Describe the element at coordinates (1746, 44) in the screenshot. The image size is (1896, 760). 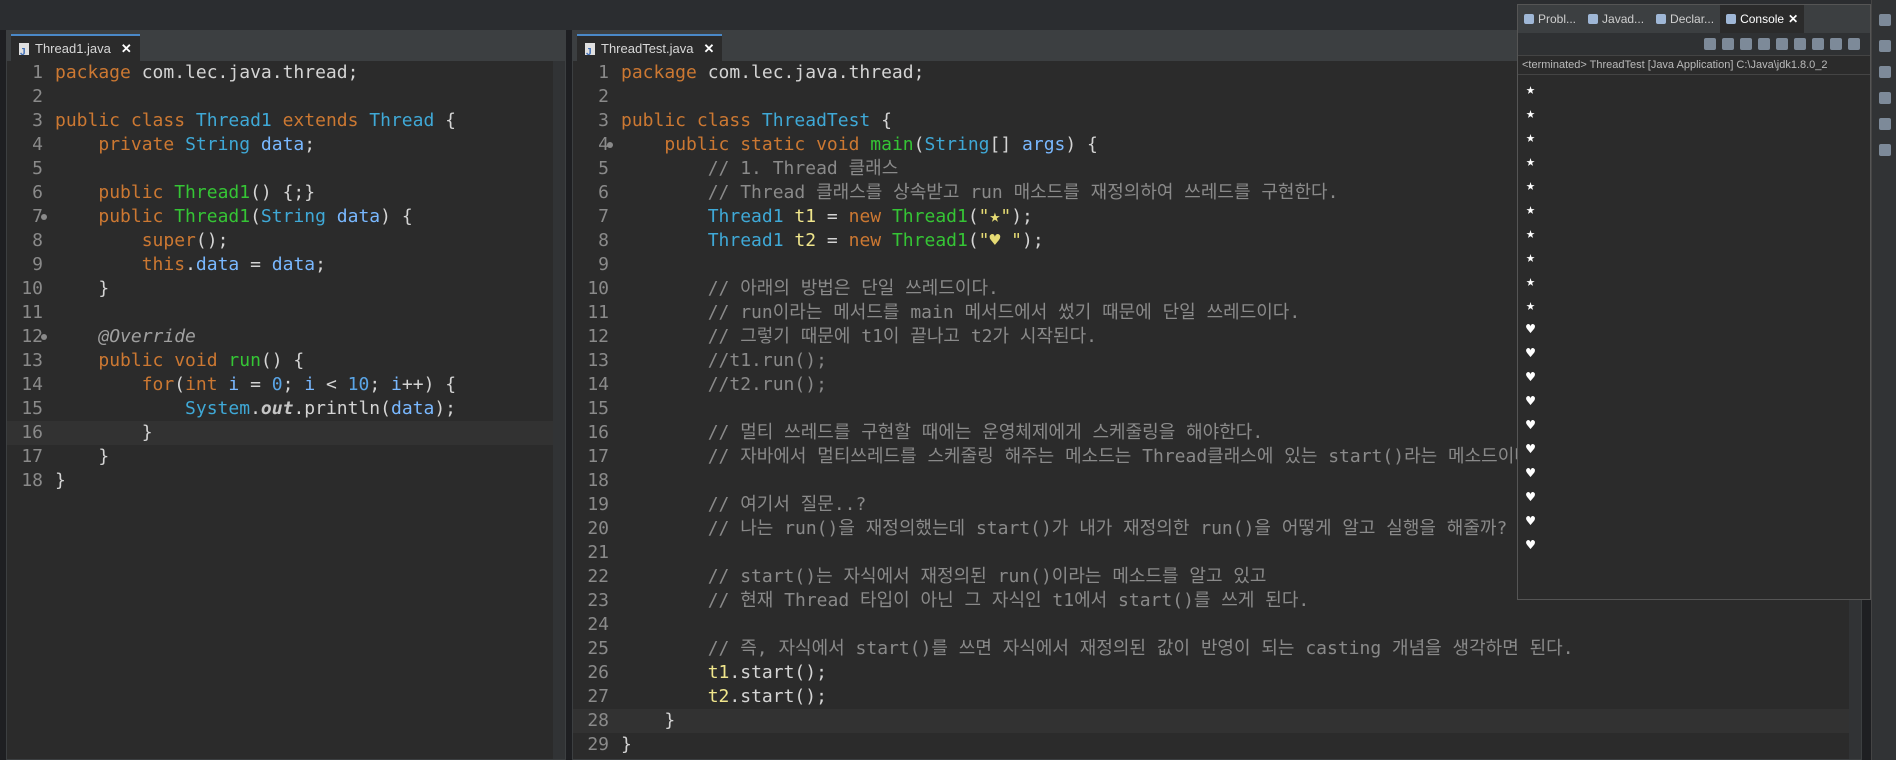
I see `remove-all-icon` at that location.